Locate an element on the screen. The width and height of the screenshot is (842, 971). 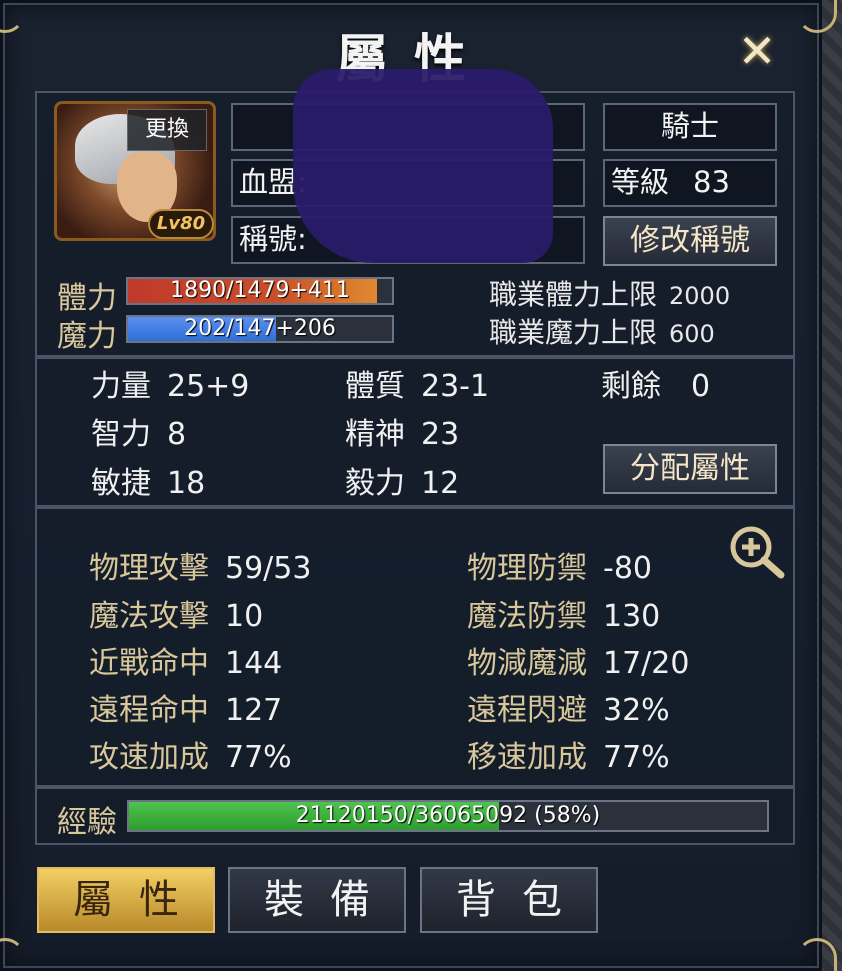
combat-label: 物理攻擊 is located at coordinates (149, 568).